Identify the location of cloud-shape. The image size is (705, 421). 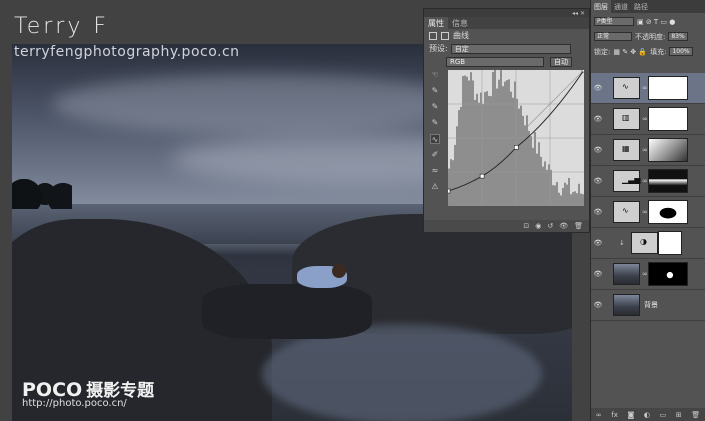
(262, 104).